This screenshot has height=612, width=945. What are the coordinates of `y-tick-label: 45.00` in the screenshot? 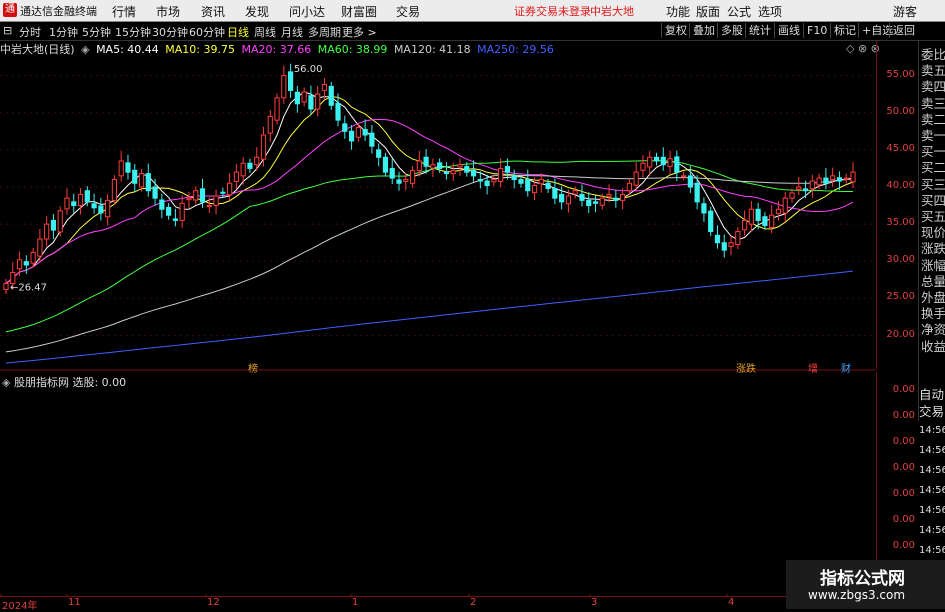 It's located at (900, 148).